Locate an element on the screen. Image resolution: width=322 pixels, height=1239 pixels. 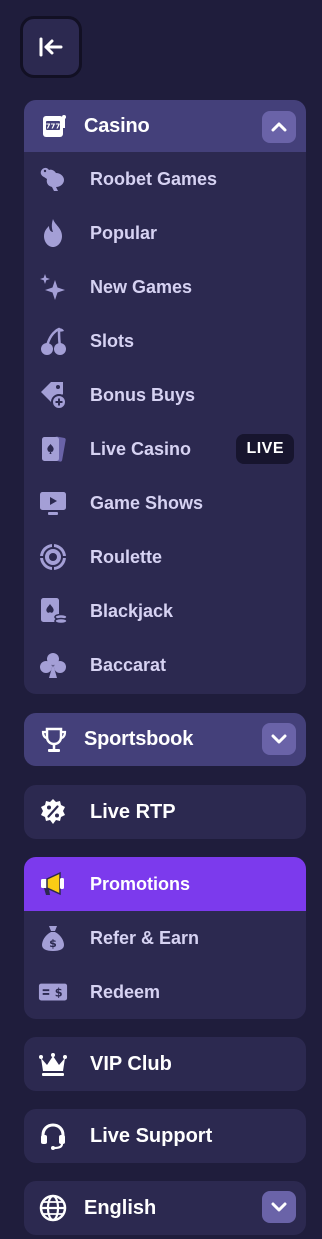
live-support-section: Live Support is located at coordinates (165, 1136).